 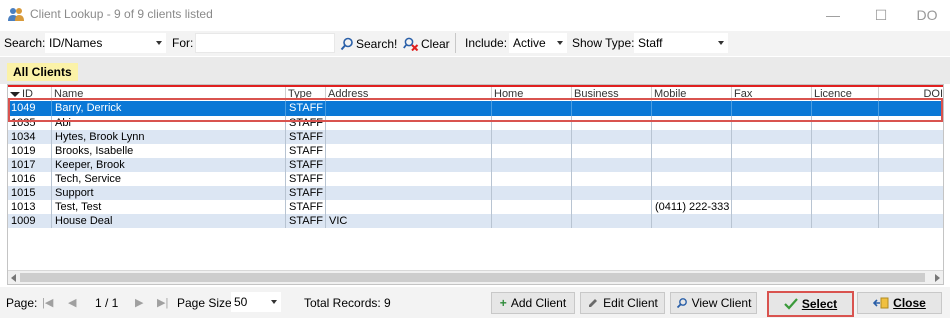 What do you see at coordinates (256, 302) in the screenshot?
I see `page-size-dropdown: 50` at bounding box center [256, 302].